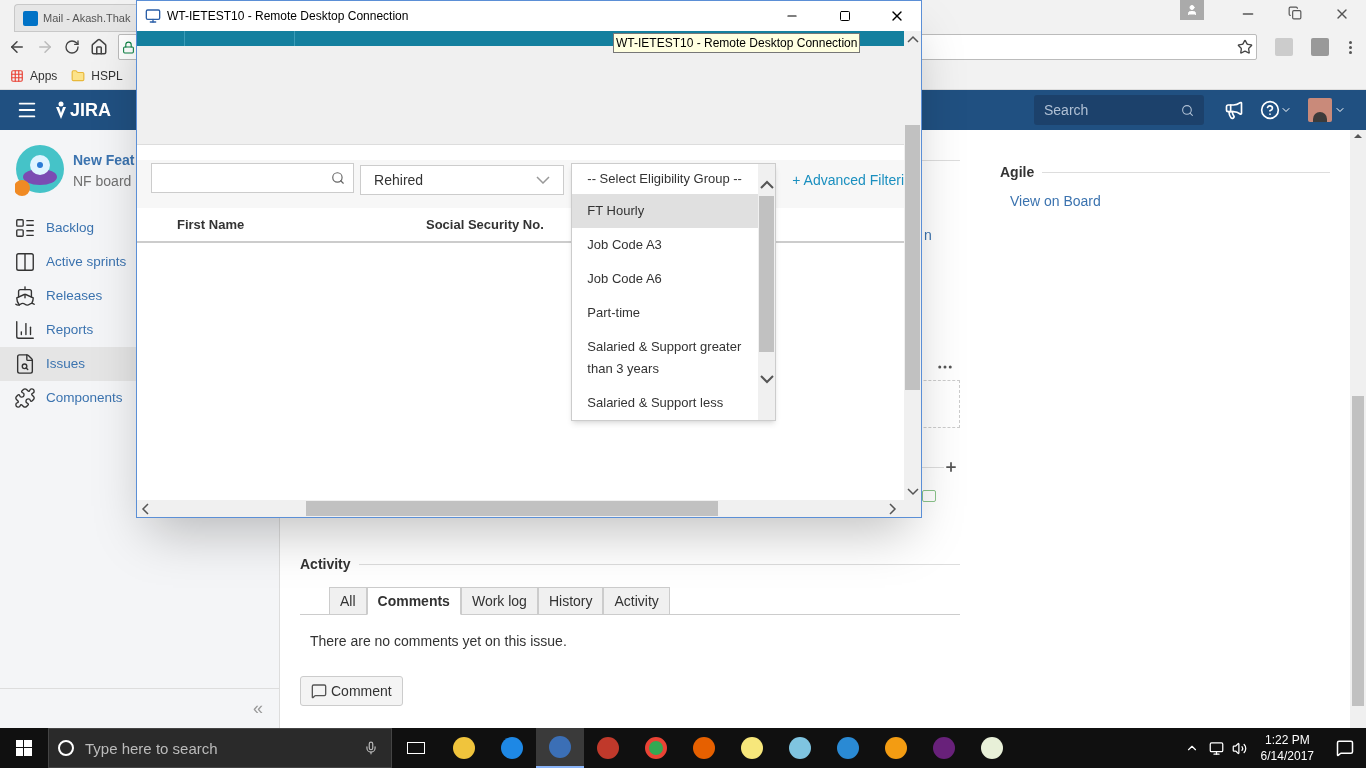 This screenshot has width=1366, height=768. What do you see at coordinates (325, 564) in the screenshot?
I see `activity-heading: Activity` at bounding box center [325, 564].